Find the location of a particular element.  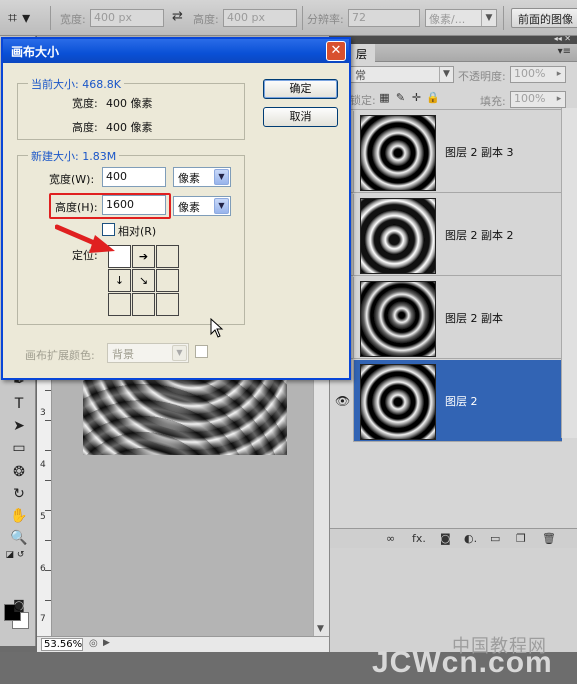

ok-button: 确定 is located at coordinates (300, 89).